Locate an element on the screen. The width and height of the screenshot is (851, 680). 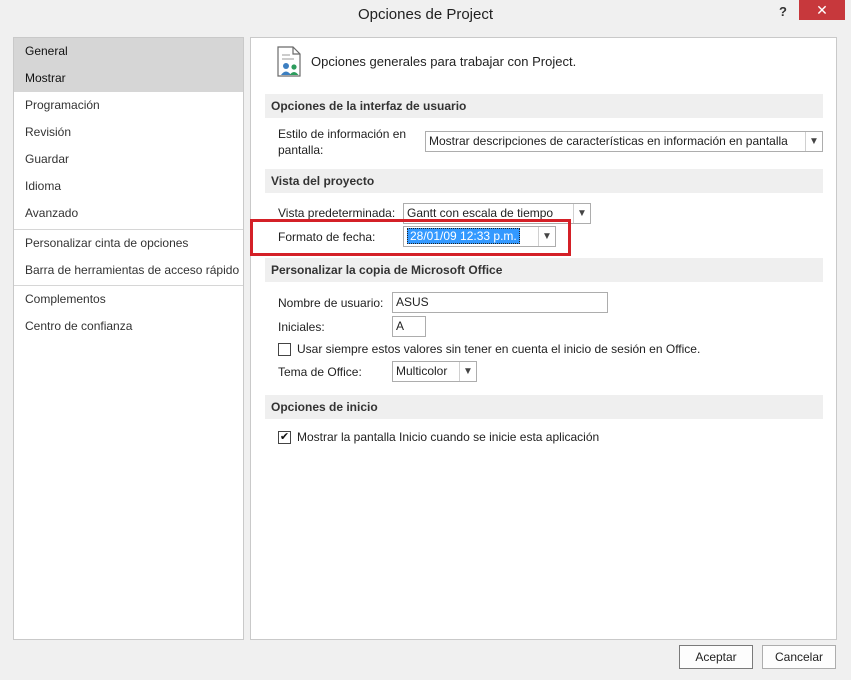
initials-label: Iniciales: is located at coordinates (301, 327).